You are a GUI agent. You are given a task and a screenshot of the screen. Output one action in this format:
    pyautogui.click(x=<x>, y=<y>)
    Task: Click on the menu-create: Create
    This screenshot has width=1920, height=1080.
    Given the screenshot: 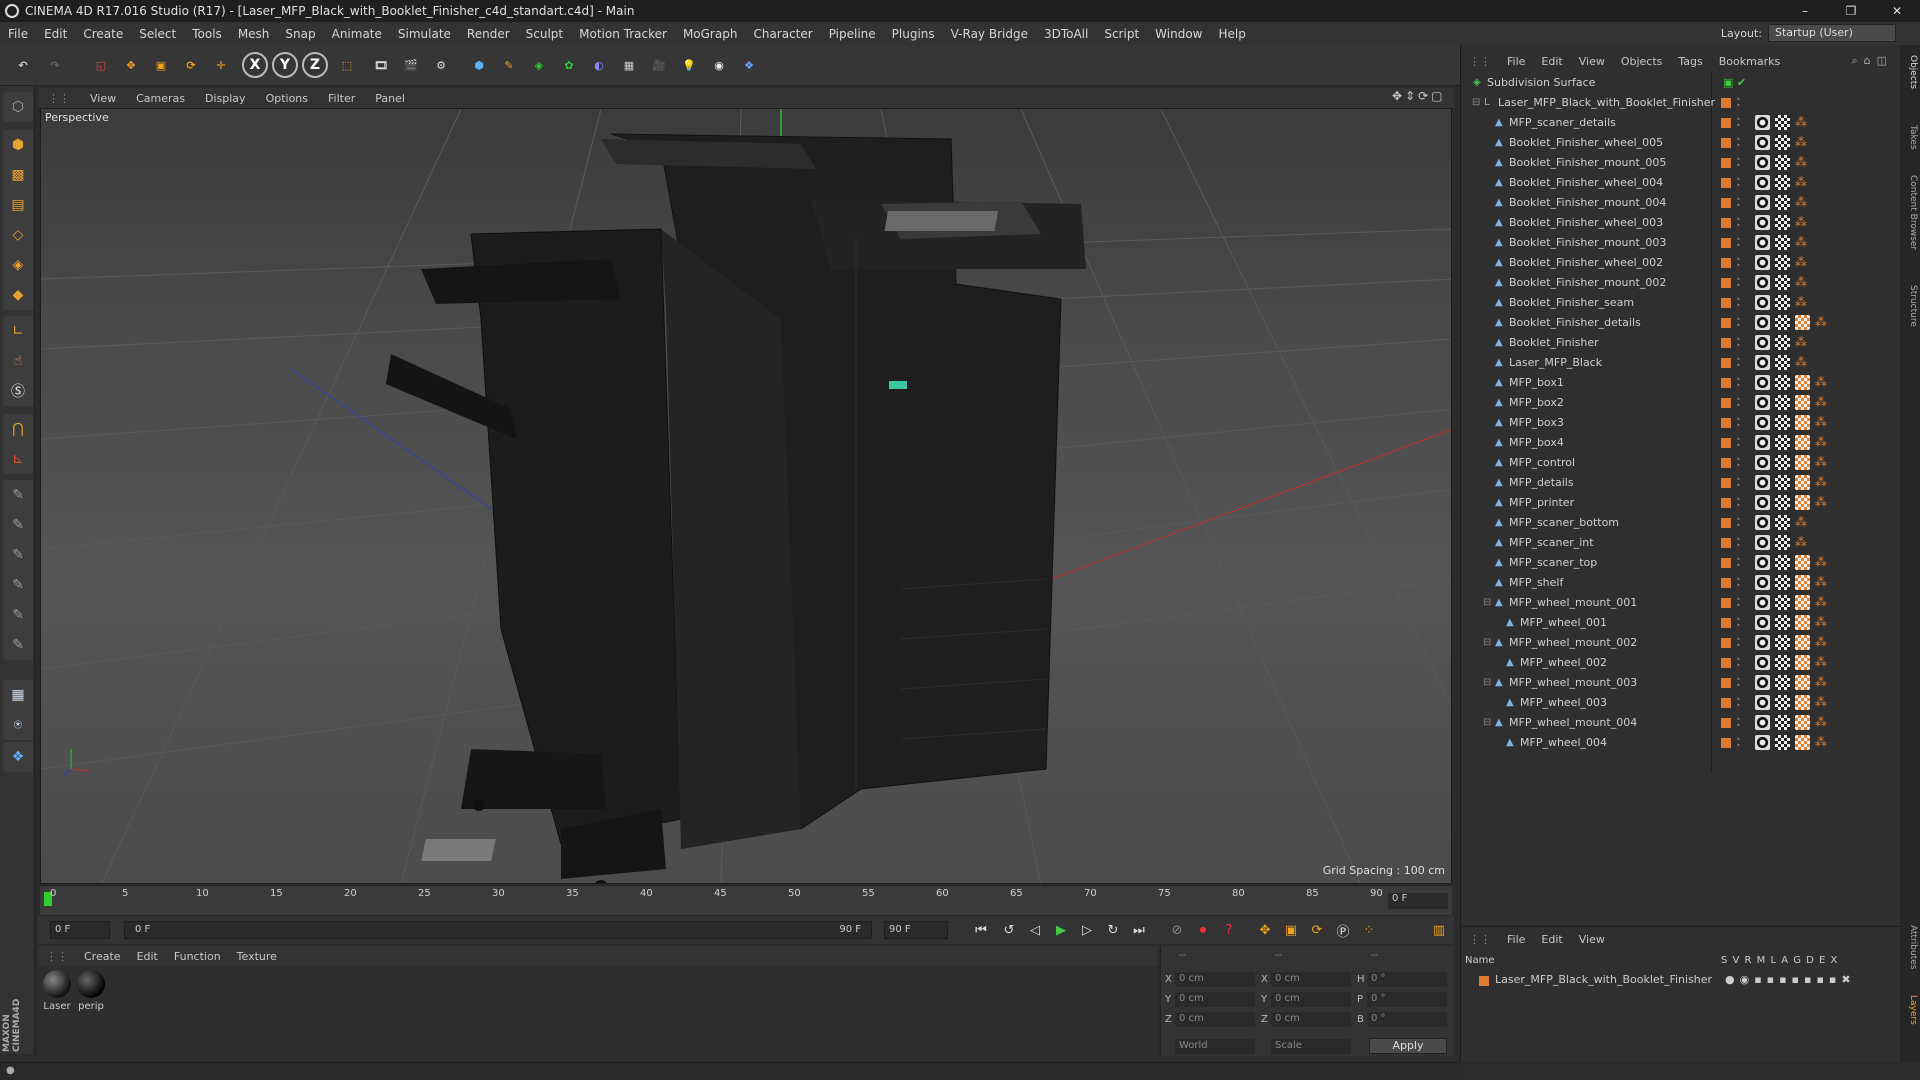 What is the action you would take?
    pyautogui.click(x=103, y=34)
    